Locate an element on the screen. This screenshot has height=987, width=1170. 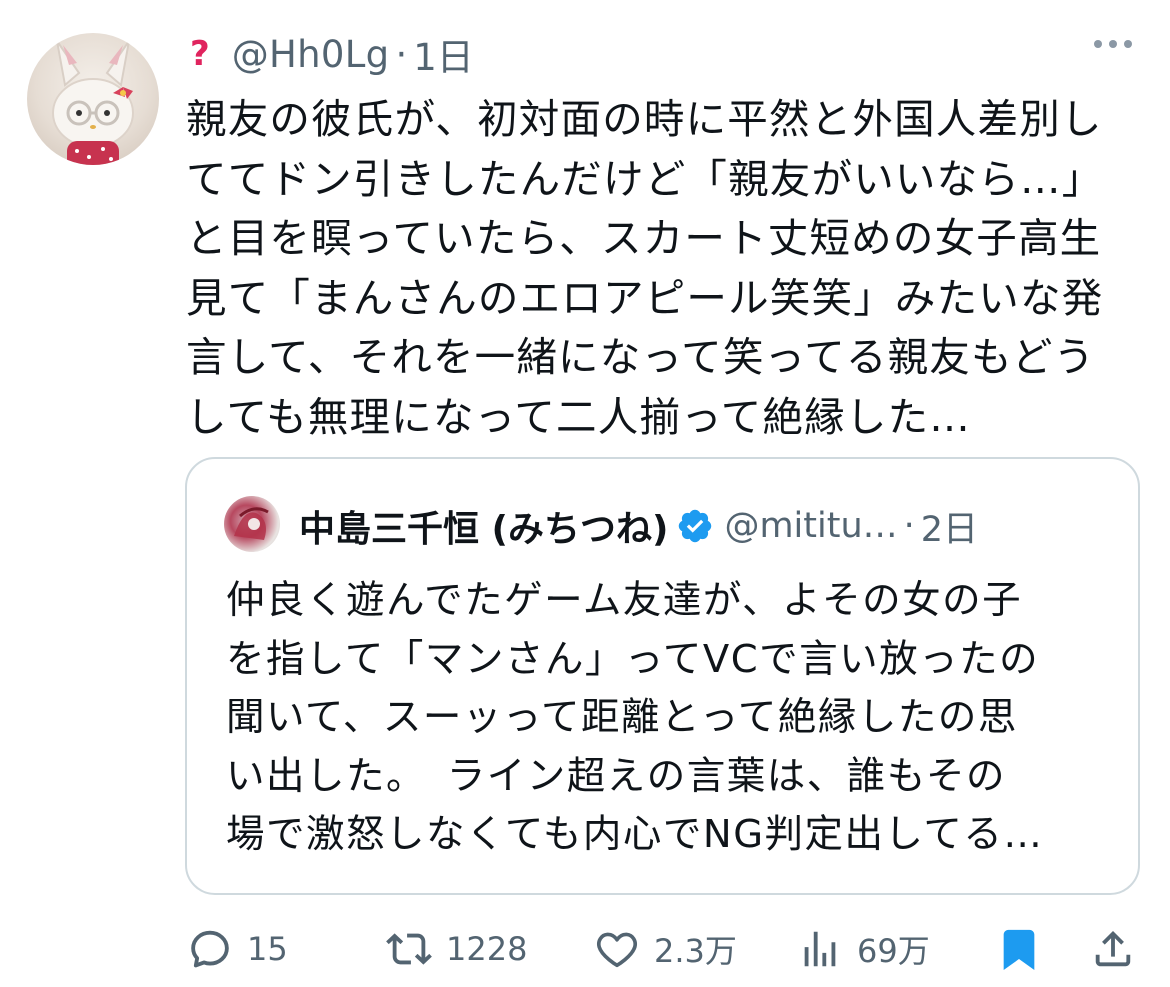
bookmark-button is located at coordinates (1019, 949).